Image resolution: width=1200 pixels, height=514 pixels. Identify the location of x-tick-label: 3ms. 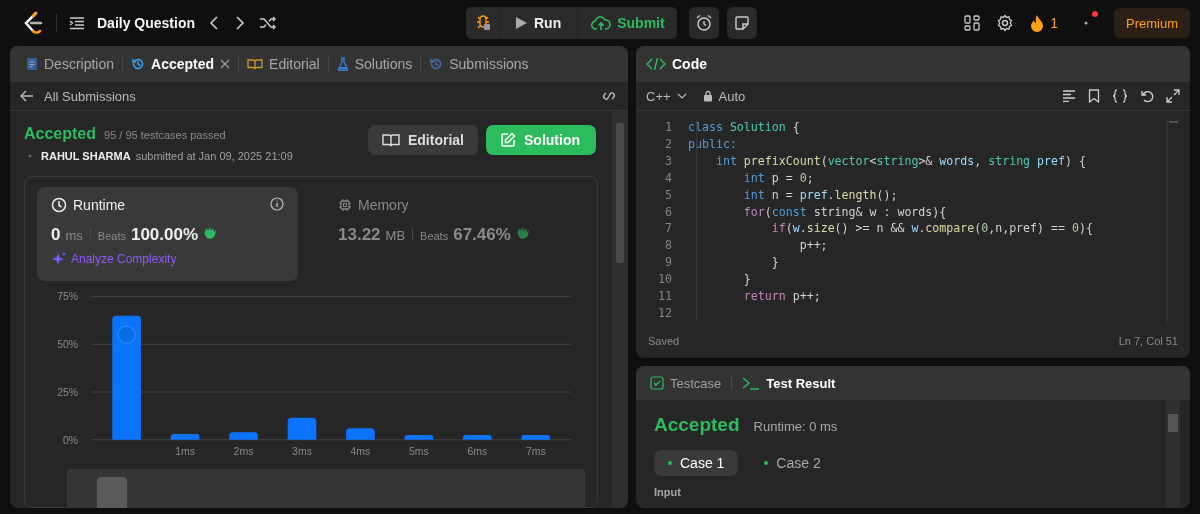
(302, 451).